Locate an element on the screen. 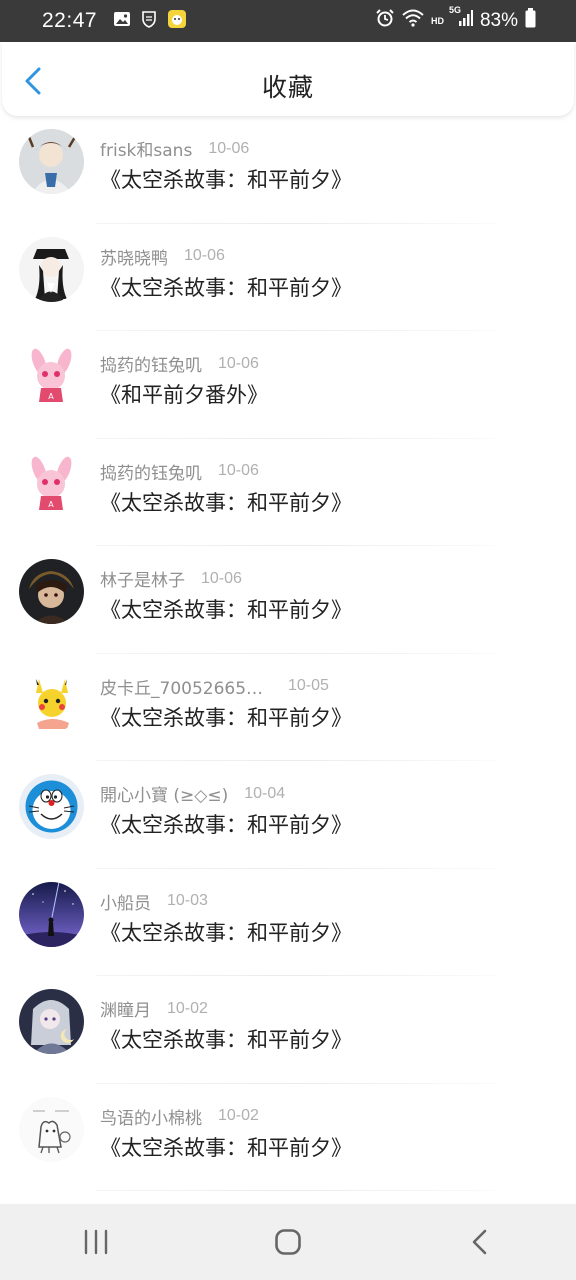  system-nav-bar is located at coordinates (288, 1242).